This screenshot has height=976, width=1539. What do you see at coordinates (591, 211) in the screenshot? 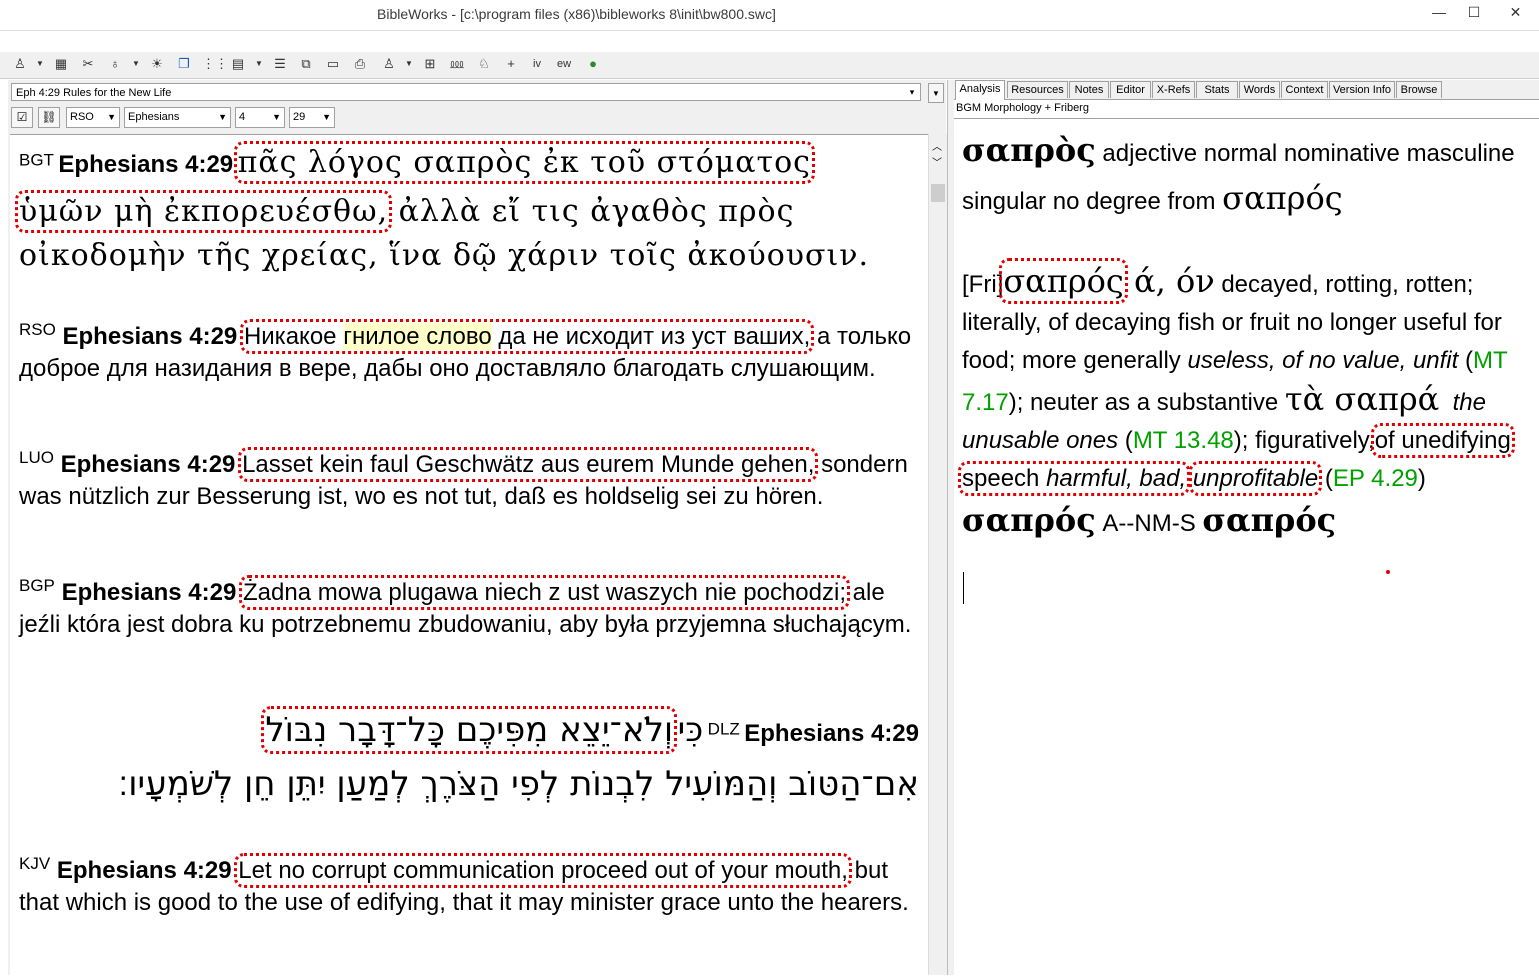
I see `greek-text: ἀλλὰ εἴ τις ἀγαθὸς πρὸς` at bounding box center [591, 211].